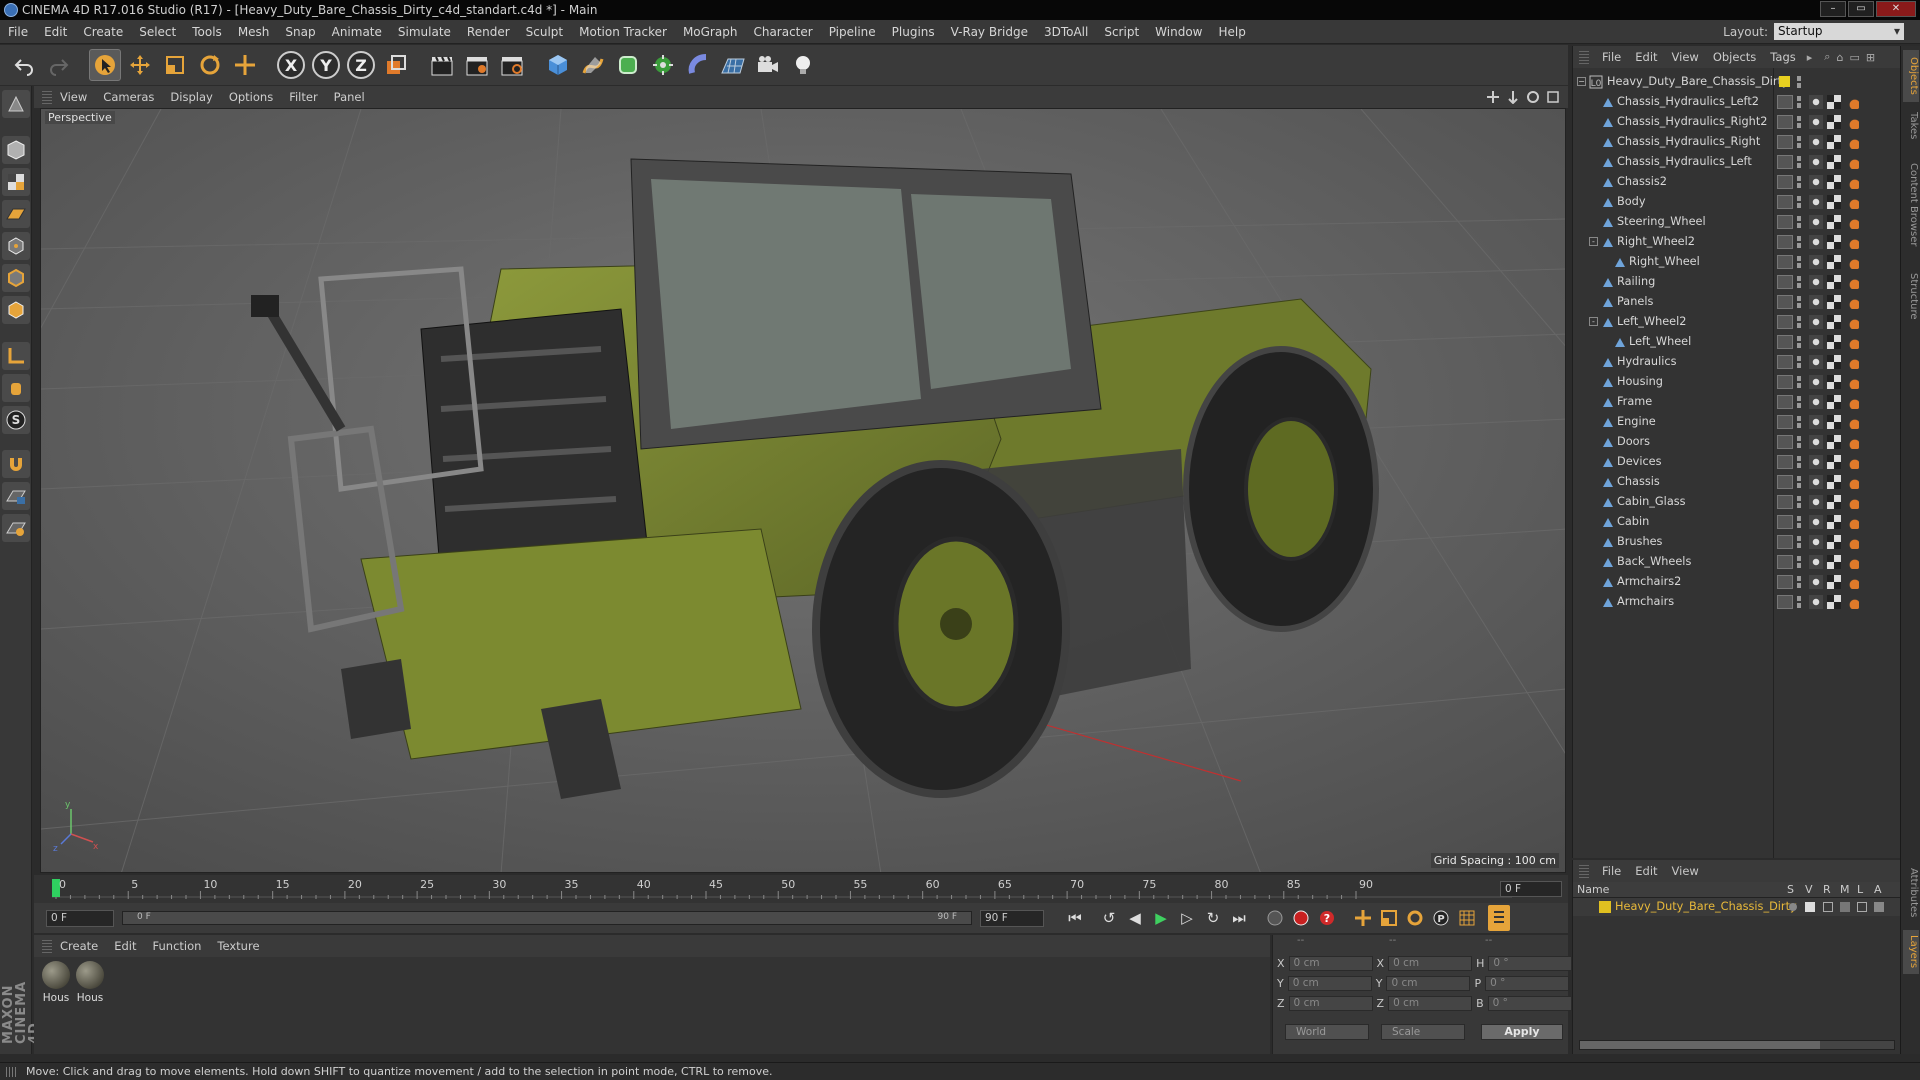 The width and height of the screenshot is (1920, 1080). What do you see at coordinates (1860, 889) in the screenshot?
I see `layer-col-locked: L` at bounding box center [1860, 889].